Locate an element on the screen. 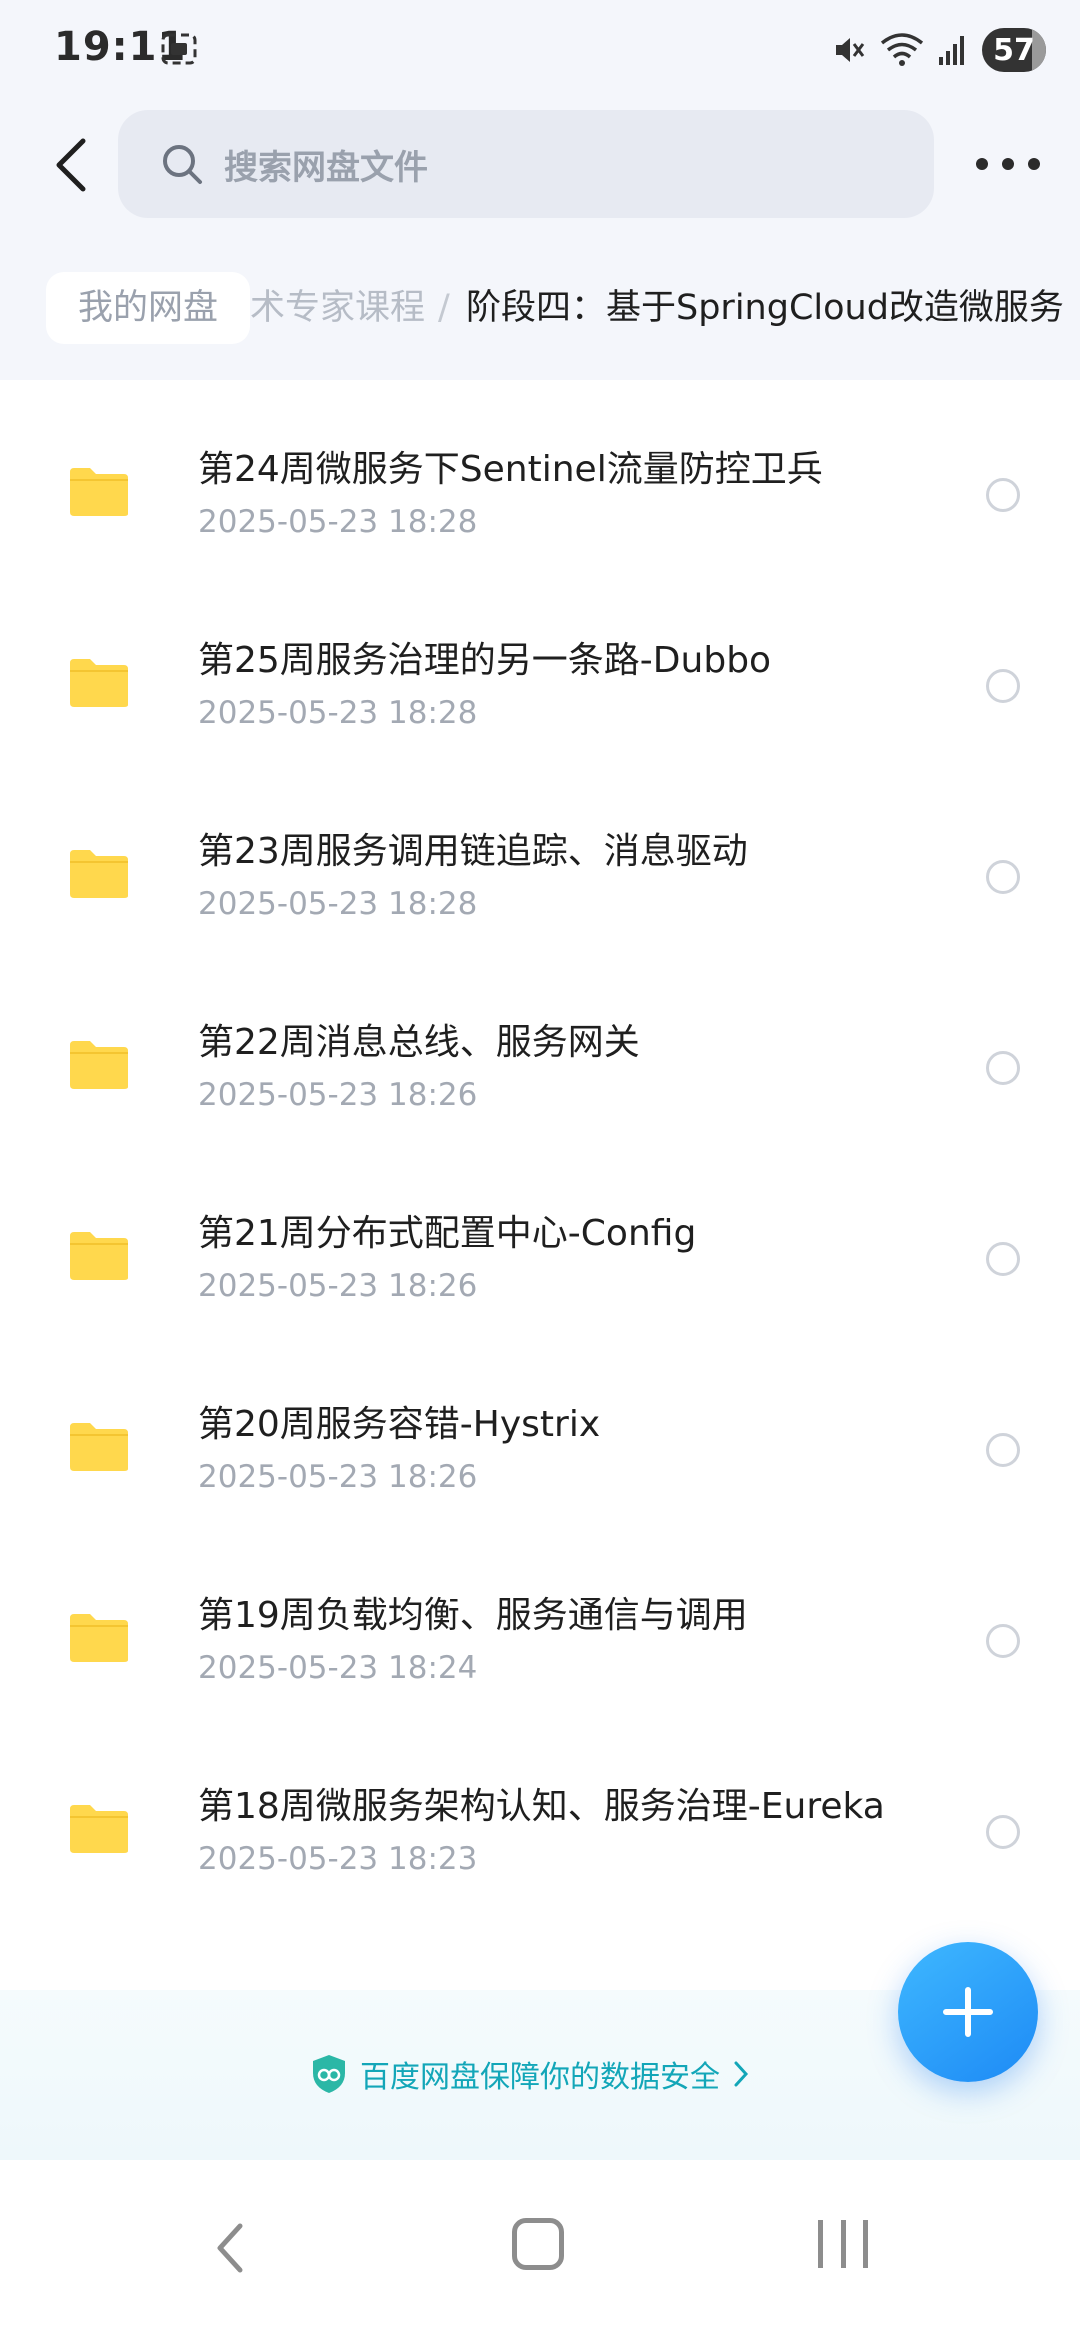 The image size is (1080, 2340). chevron-right-icon is located at coordinates (741, 2074).